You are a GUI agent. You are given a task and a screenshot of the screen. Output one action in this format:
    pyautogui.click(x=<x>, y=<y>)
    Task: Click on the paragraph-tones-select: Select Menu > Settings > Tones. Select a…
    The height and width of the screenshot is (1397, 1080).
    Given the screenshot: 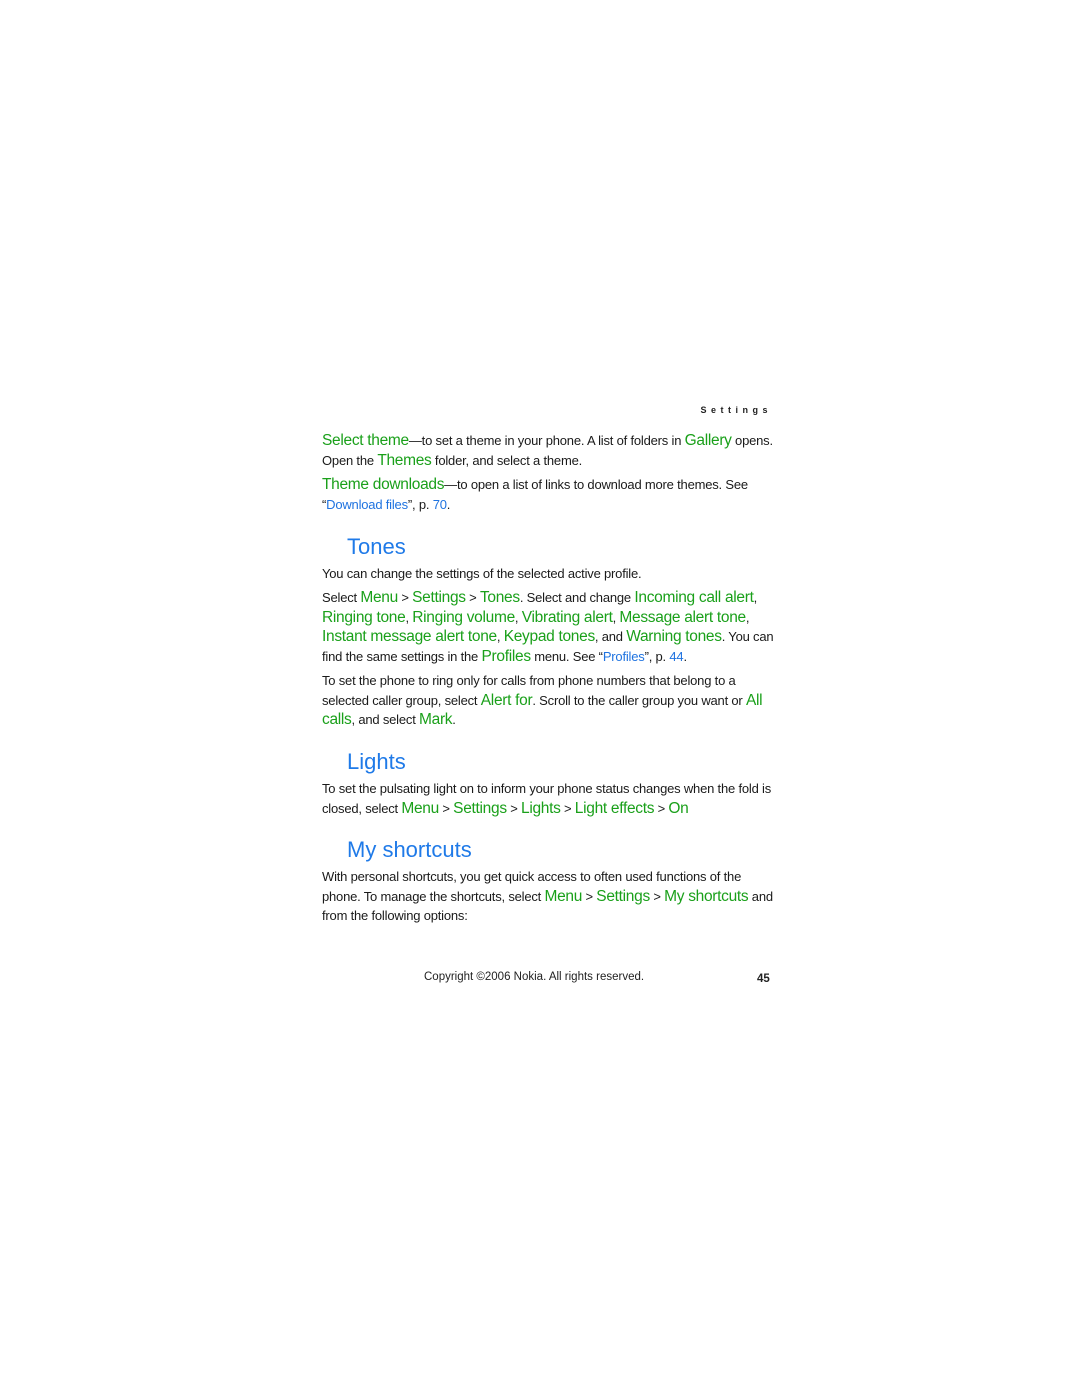 What is the action you would take?
    pyautogui.click(x=549, y=627)
    